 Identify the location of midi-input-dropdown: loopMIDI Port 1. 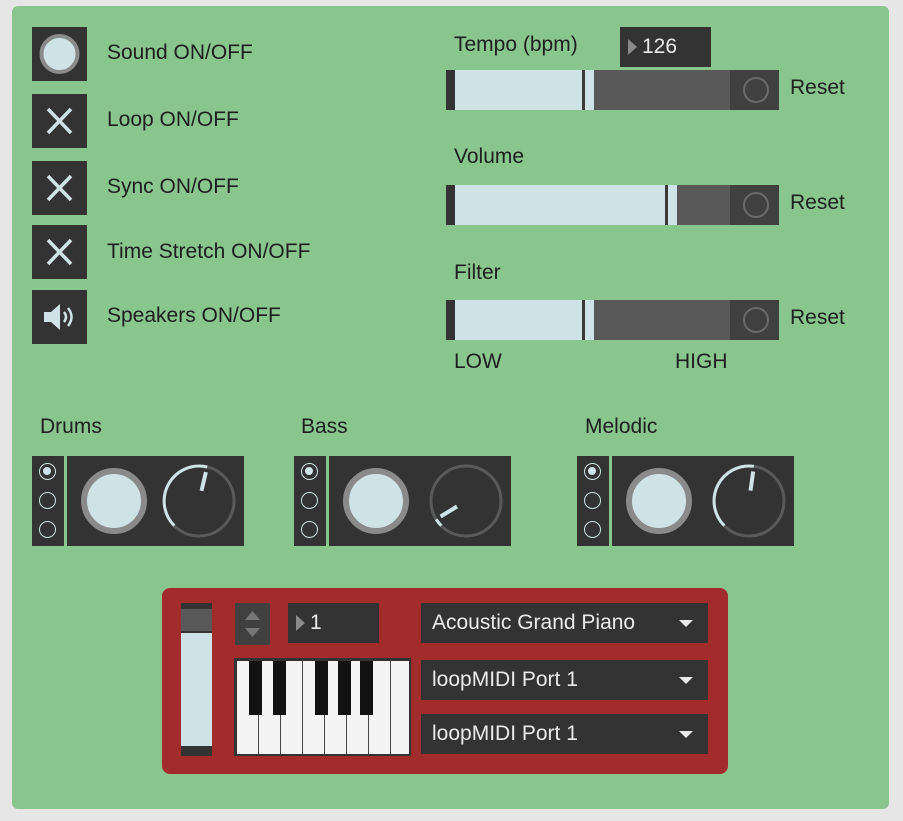
(564, 680).